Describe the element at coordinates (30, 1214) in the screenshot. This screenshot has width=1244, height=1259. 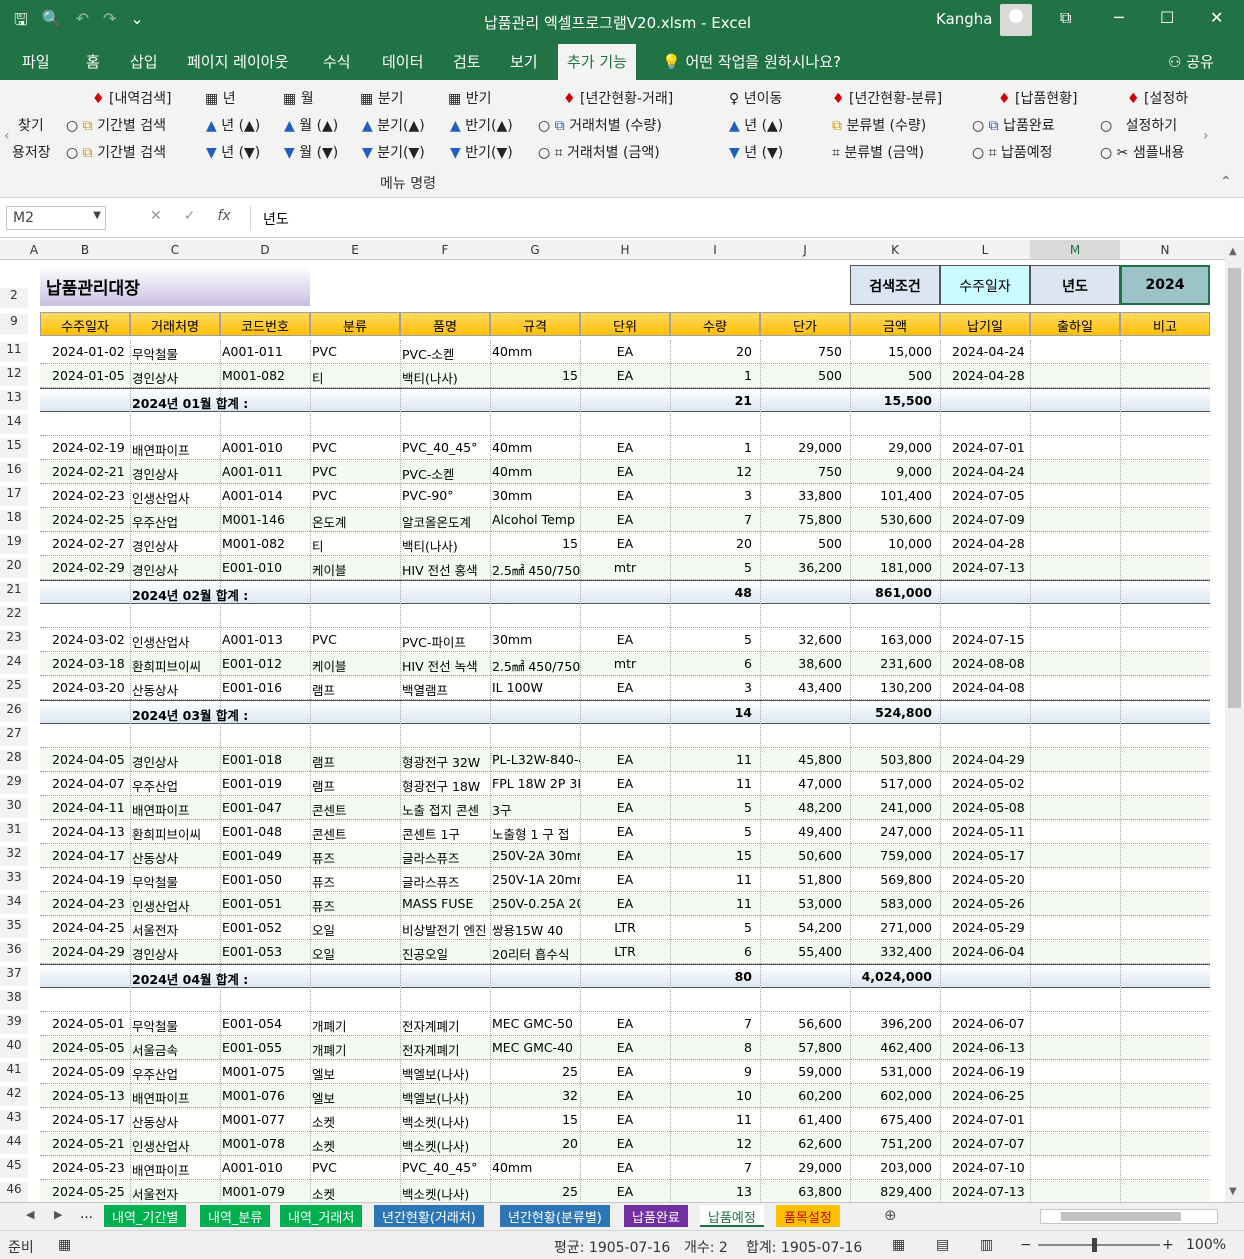
I see `tab-scroll-left-icon: ◀` at that location.